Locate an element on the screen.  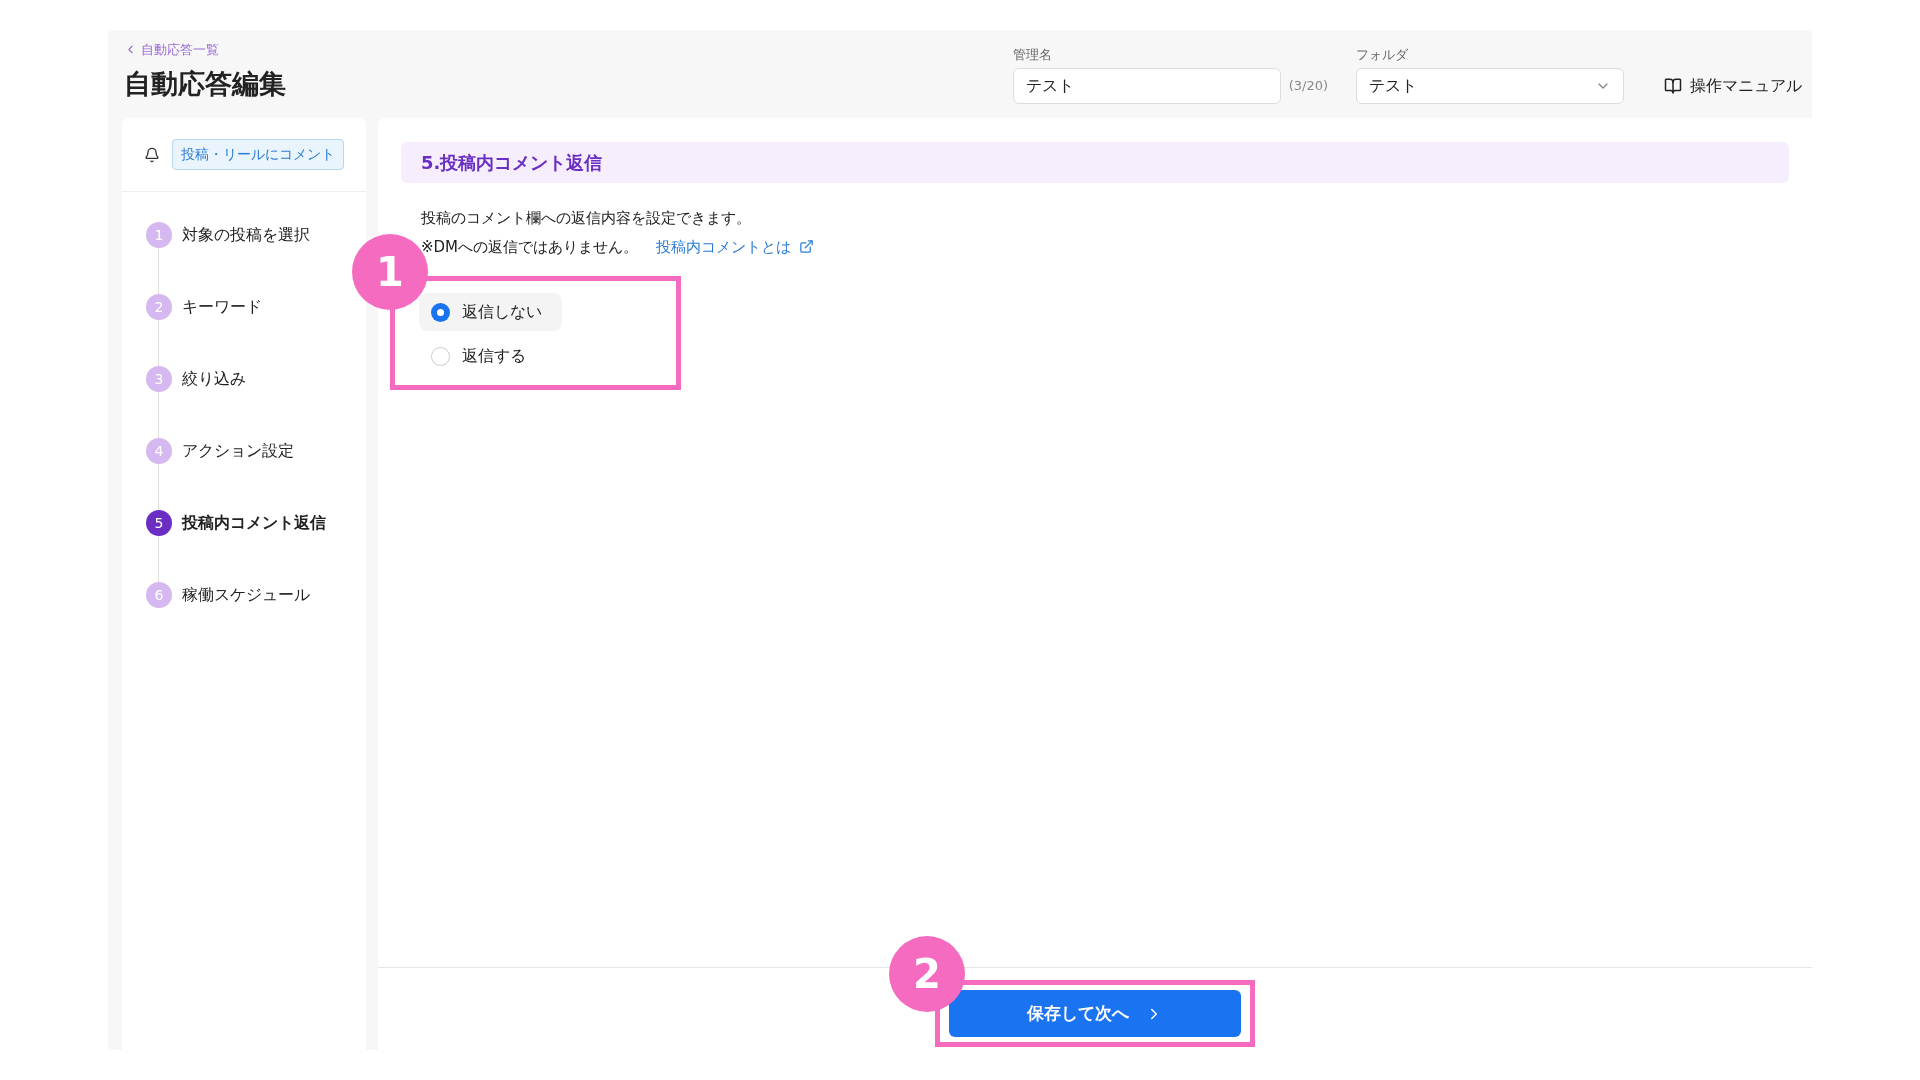
back-link: 自動応答一覧 is located at coordinates (205, 50).